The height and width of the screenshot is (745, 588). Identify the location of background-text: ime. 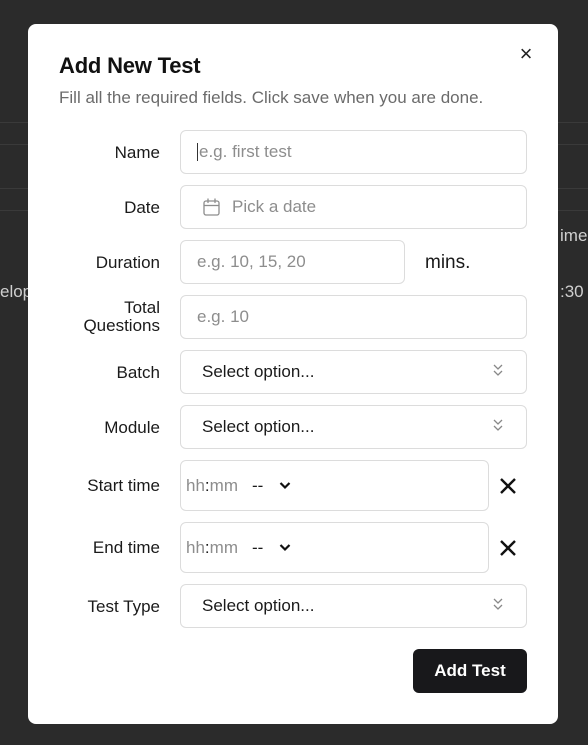
(574, 235).